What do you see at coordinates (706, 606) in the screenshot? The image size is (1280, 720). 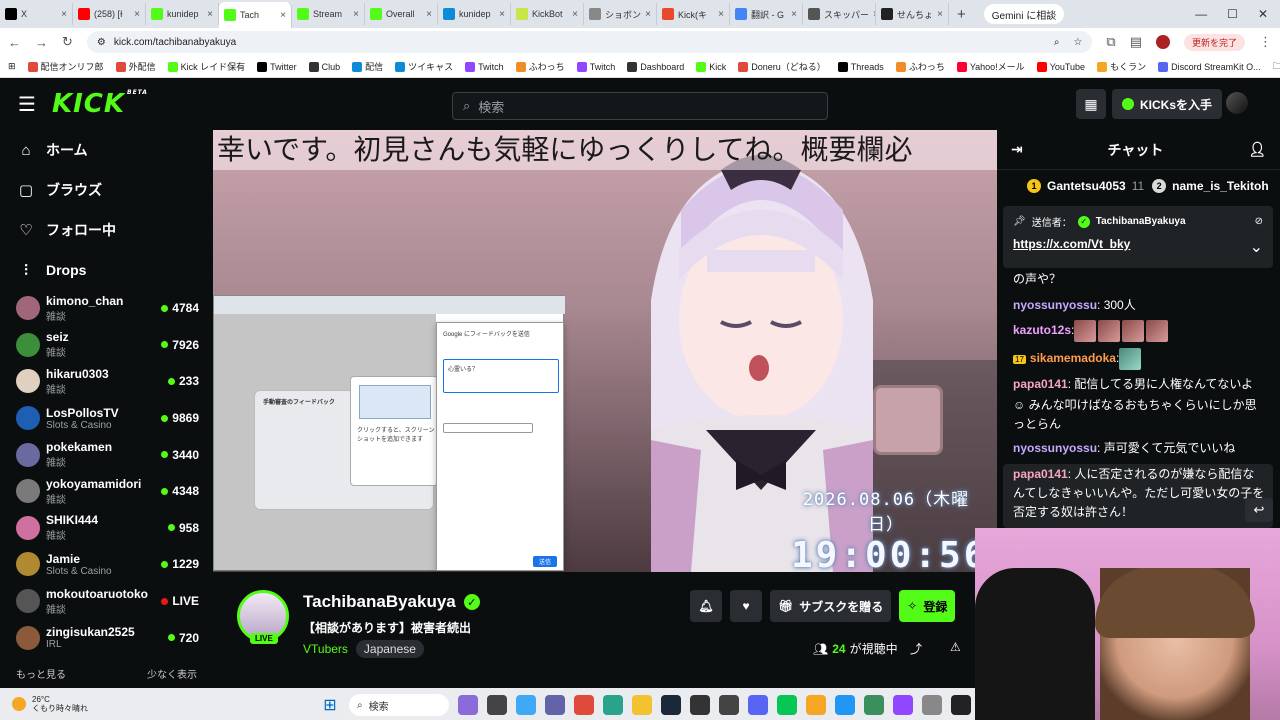 I see `notification-button: 🔔︎` at bounding box center [706, 606].